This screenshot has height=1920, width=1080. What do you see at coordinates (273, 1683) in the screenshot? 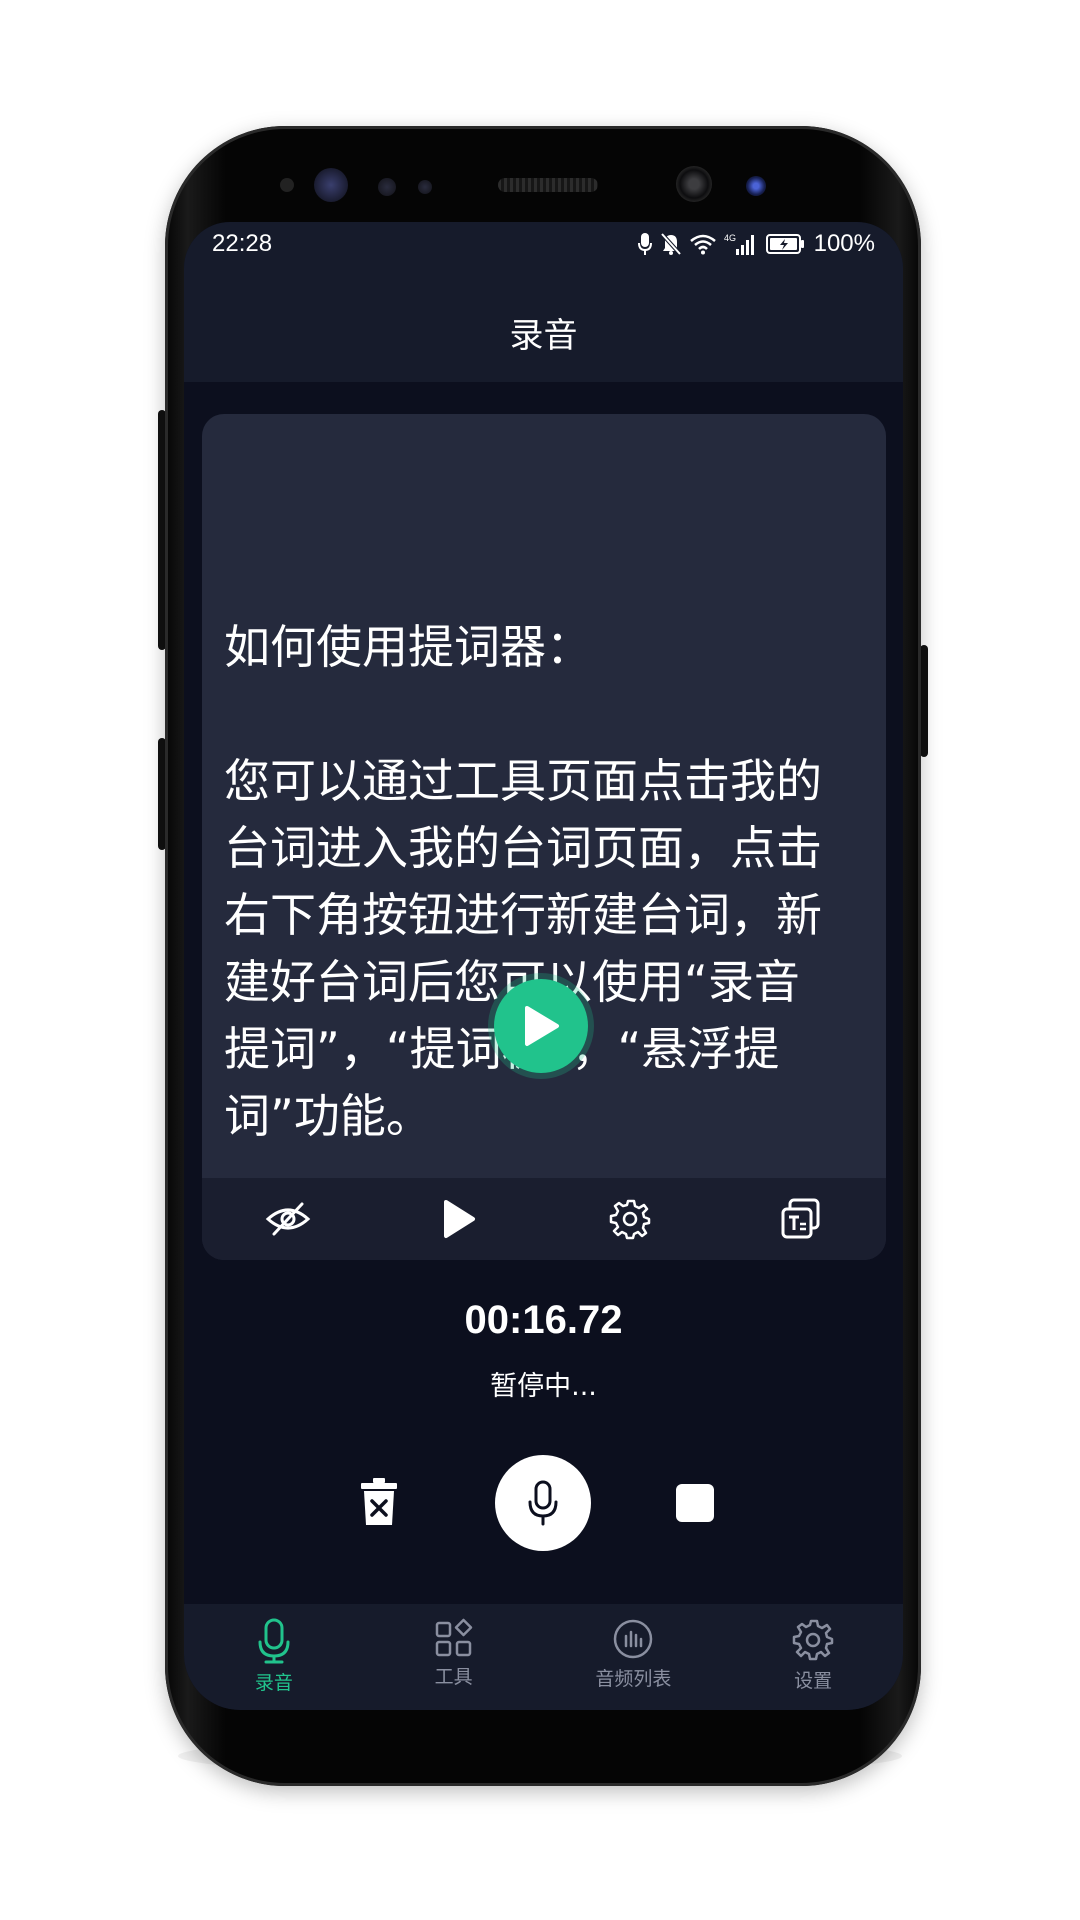
I see `nav-label: 录音` at bounding box center [273, 1683].